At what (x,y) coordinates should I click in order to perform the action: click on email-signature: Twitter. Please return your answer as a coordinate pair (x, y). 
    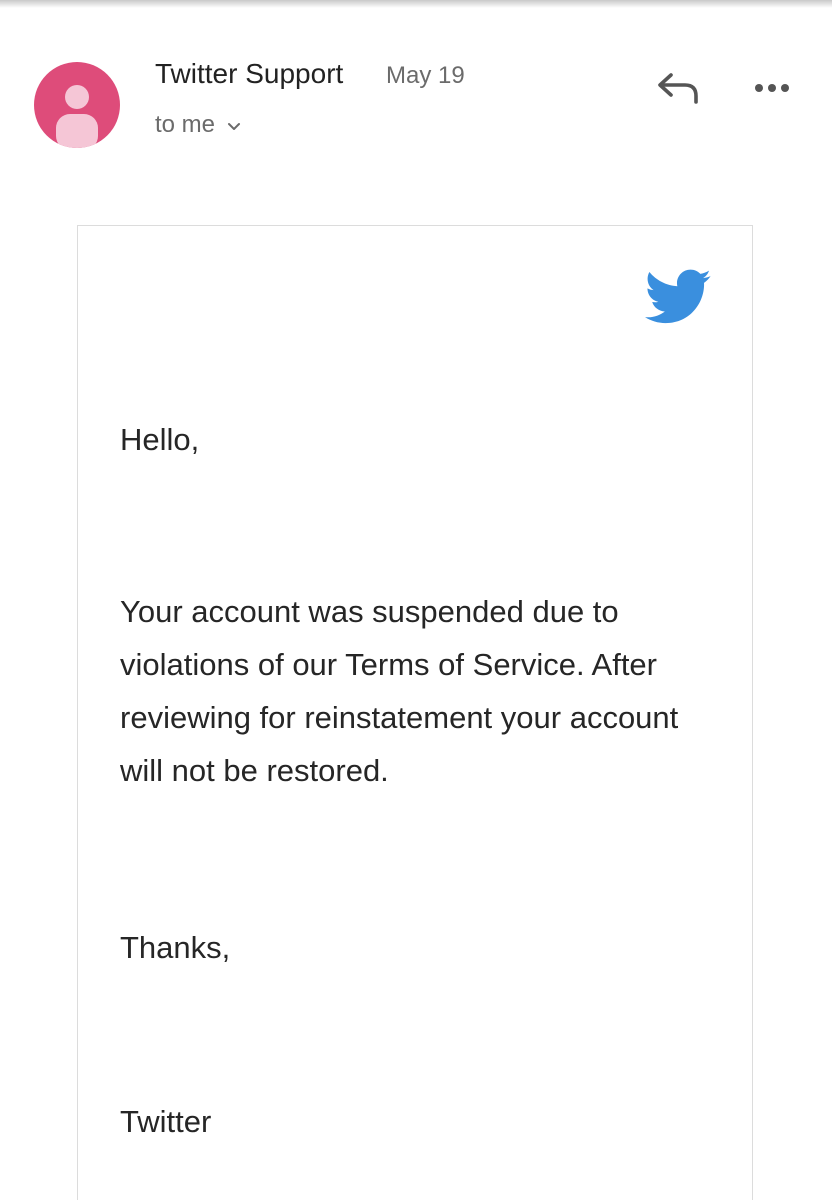
    Looking at the image, I should click on (166, 1121).